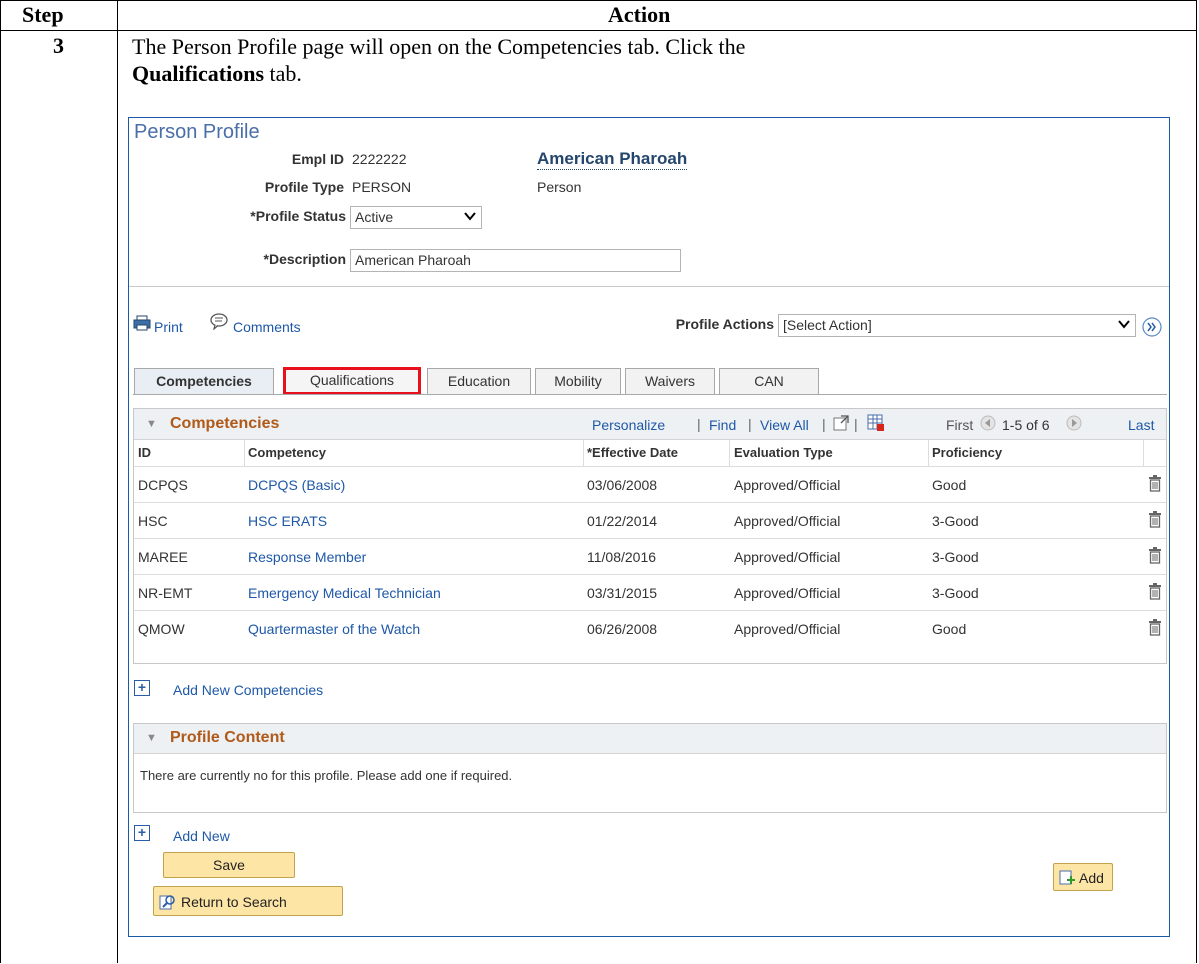 This screenshot has width=1199, height=964. Describe the element at coordinates (382, 187) in the screenshot. I see `profile-type-value: PERSON` at that location.